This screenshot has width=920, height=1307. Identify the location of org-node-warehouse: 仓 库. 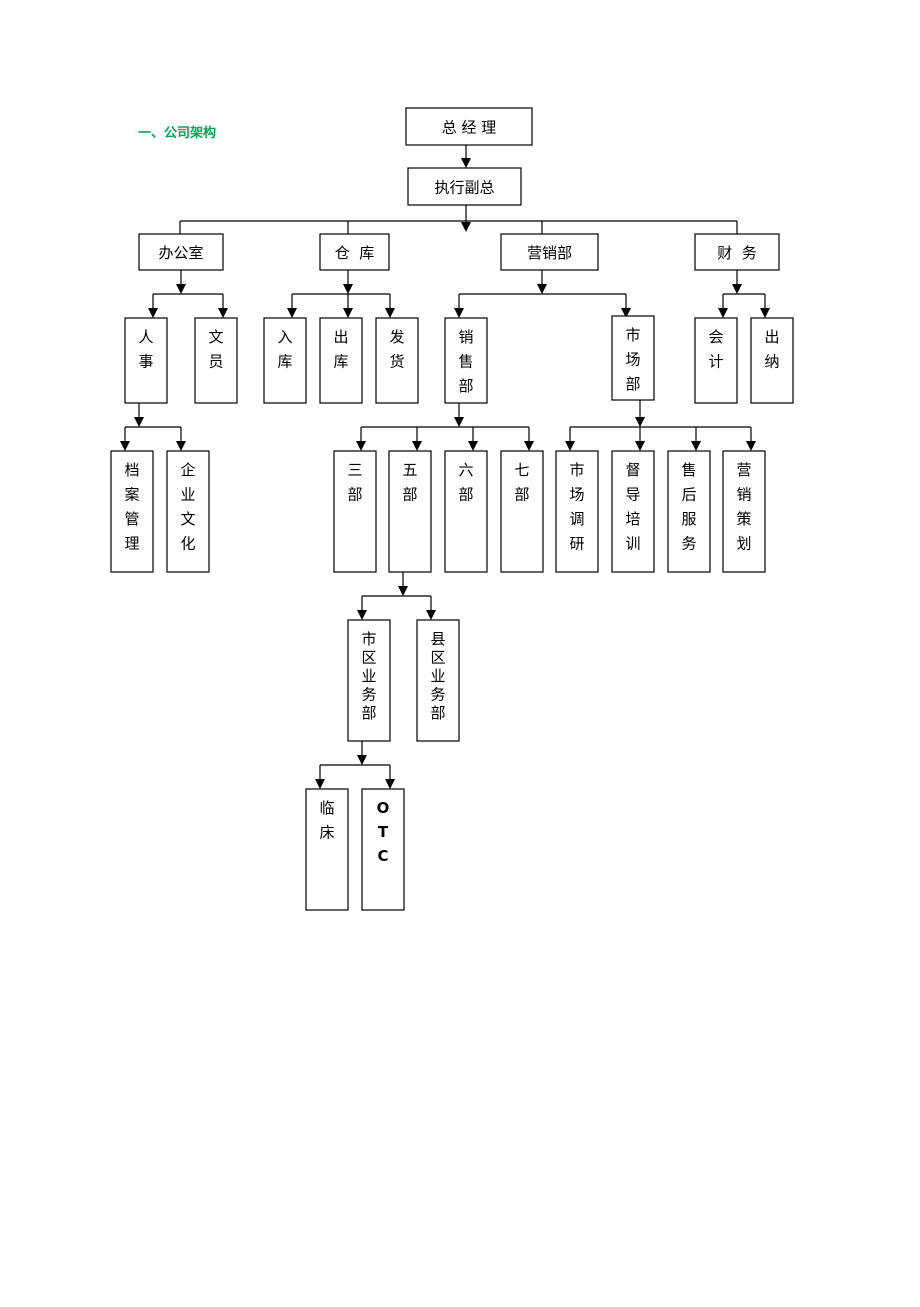
(354, 252).